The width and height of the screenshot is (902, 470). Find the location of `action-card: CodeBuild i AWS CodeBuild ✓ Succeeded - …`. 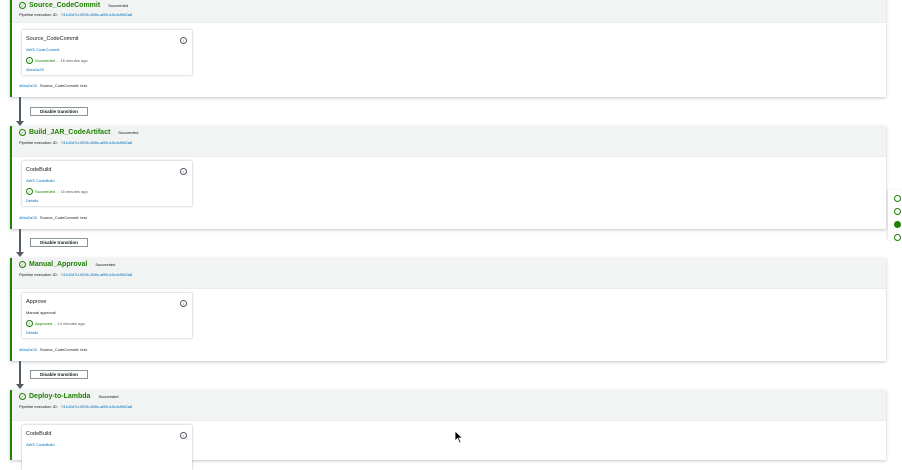

action-card: CodeBuild i AWS CodeBuild ✓ Succeeded - … is located at coordinates (107, 183).